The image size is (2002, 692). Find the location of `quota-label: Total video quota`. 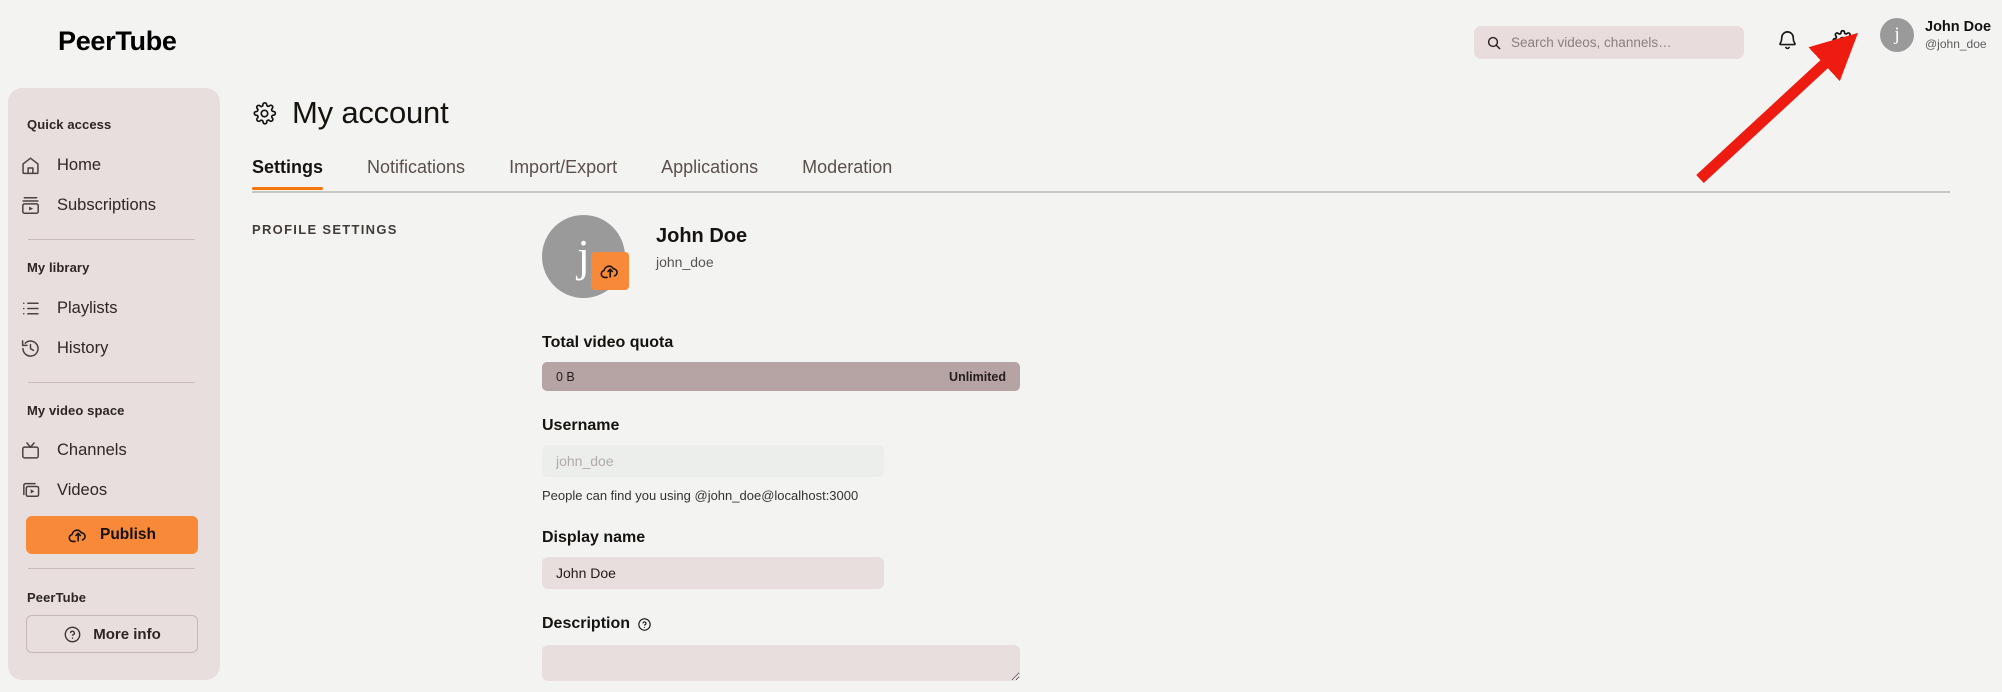

quota-label: Total video quota is located at coordinates (608, 342).